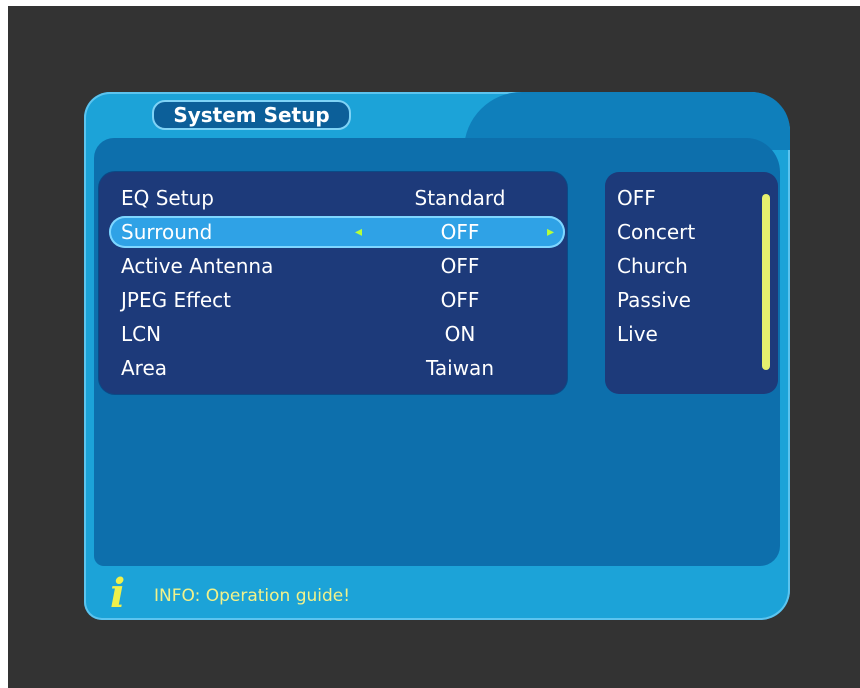 Image resolution: width=860 pixels, height=688 pixels. What do you see at coordinates (337, 266) in the screenshot?
I see `setting-row-active-antenna: Active Antenna OFF` at bounding box center [337, 266].